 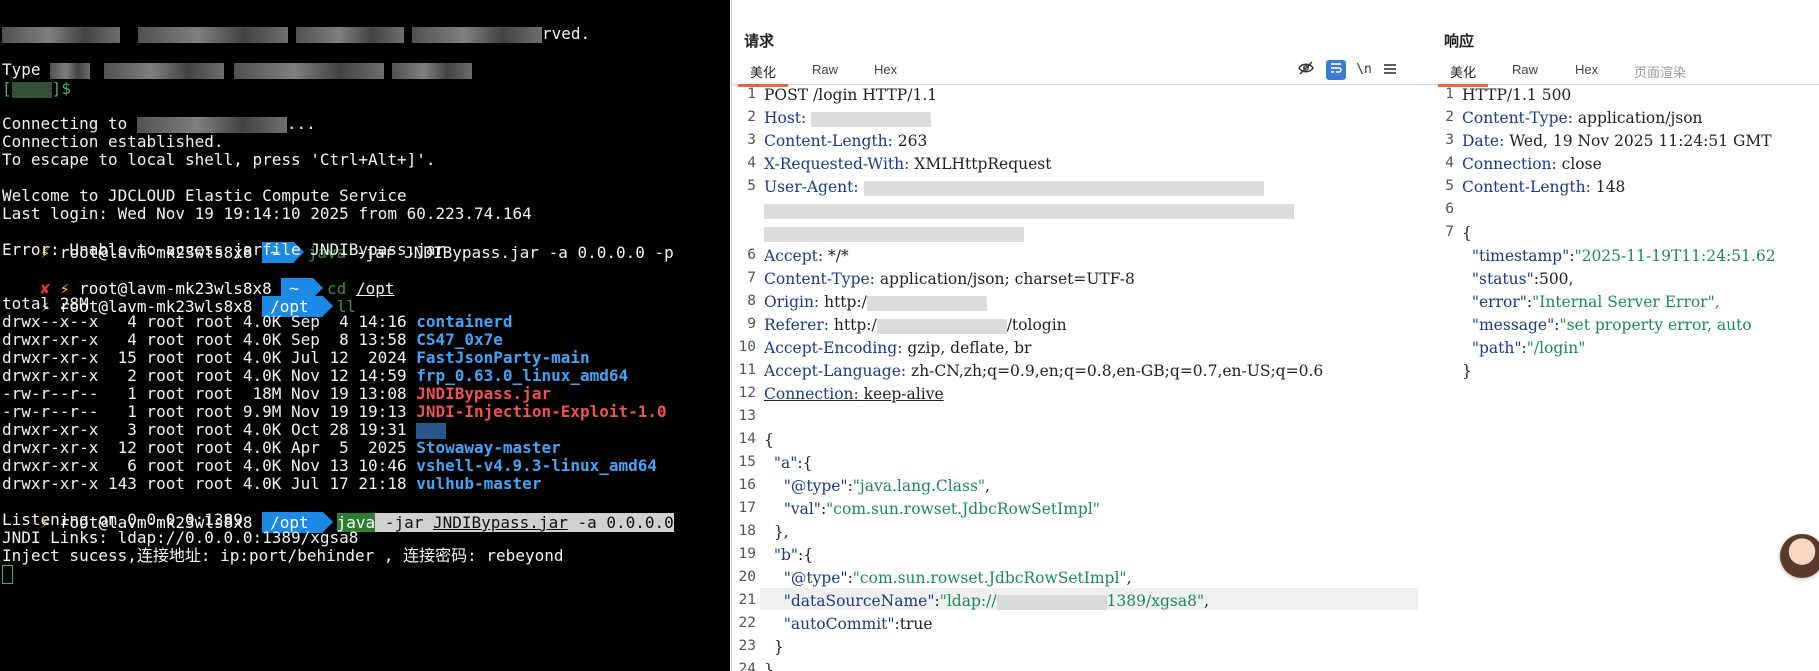 I want to click on eye-off-icon, so click(x=1306, y=70).